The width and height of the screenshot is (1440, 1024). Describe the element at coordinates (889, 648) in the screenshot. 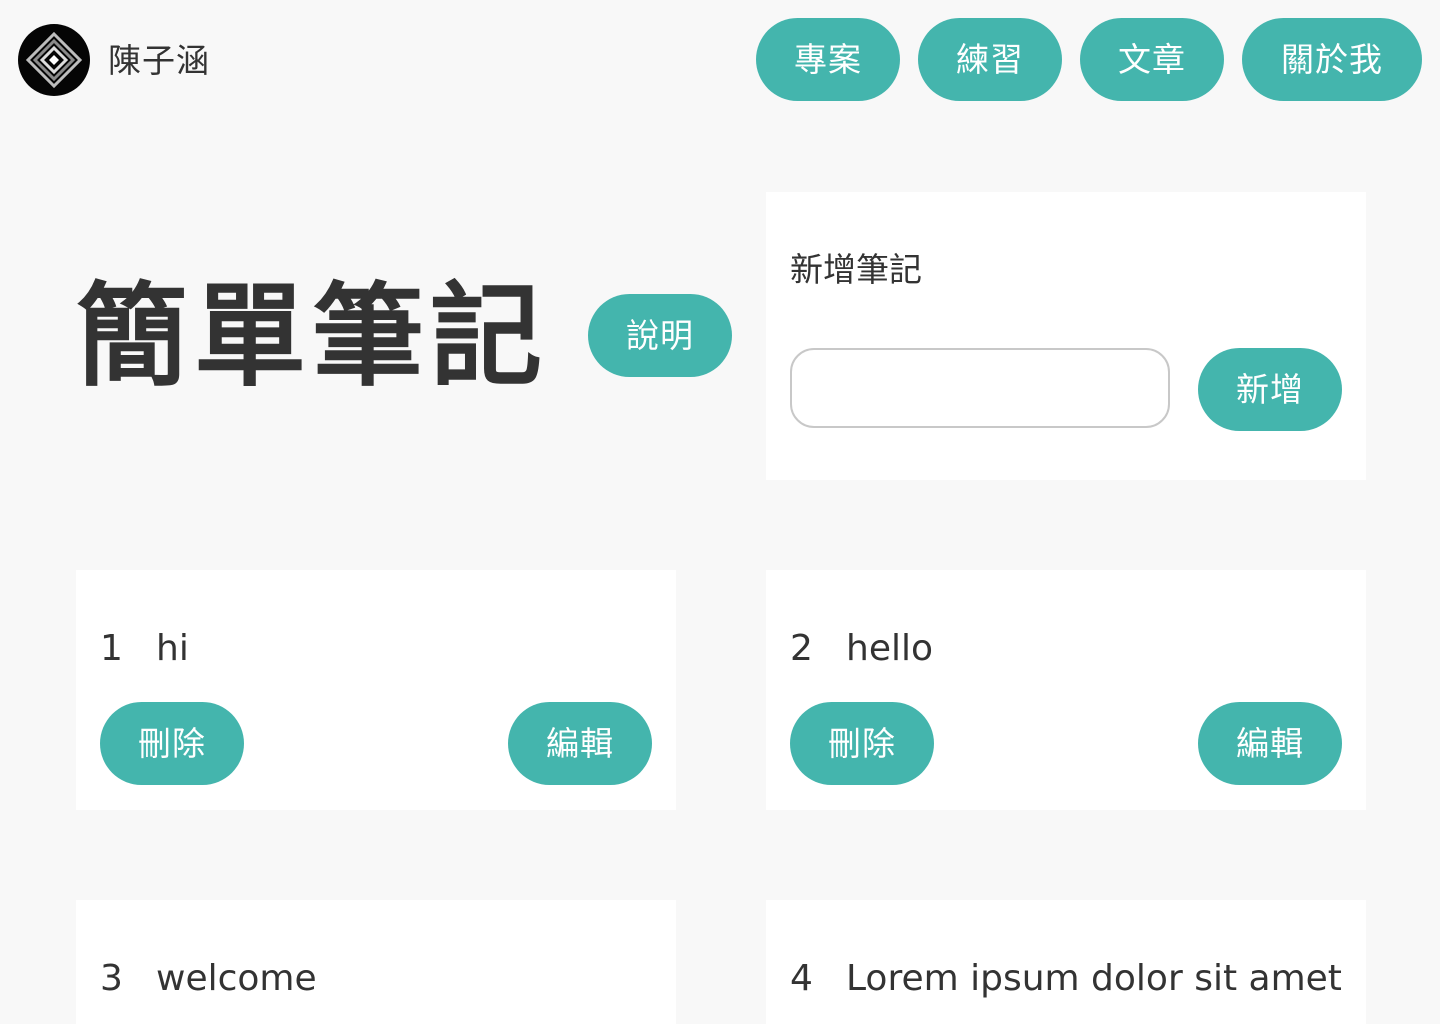

I see `note-text: hello` at that location.